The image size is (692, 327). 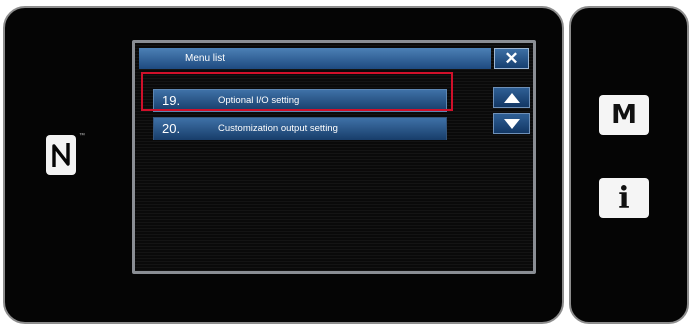 I want to click on mode-button: M, so click(x=624, y=115).